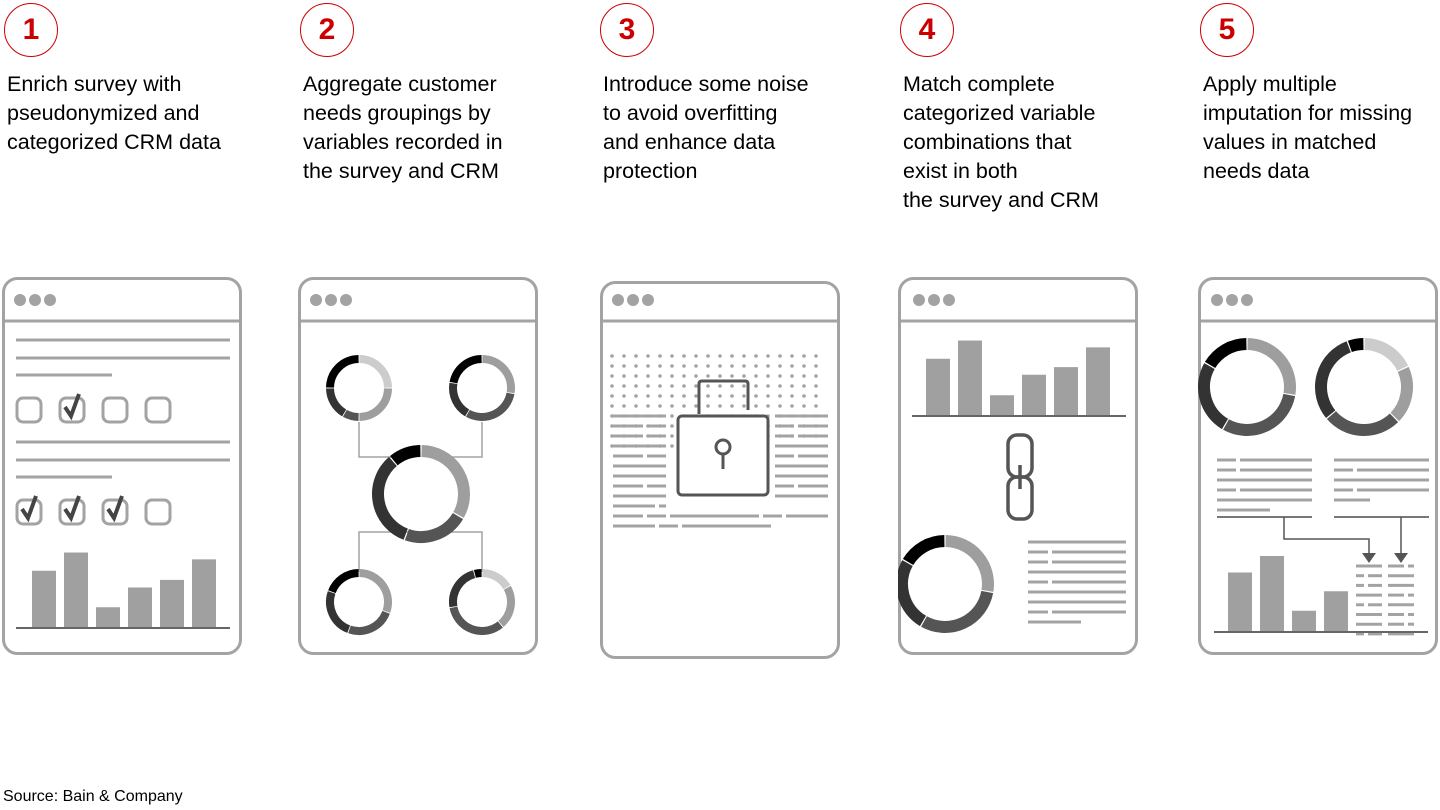  I want to click on matching-window-illustration, so click(1018, 466).